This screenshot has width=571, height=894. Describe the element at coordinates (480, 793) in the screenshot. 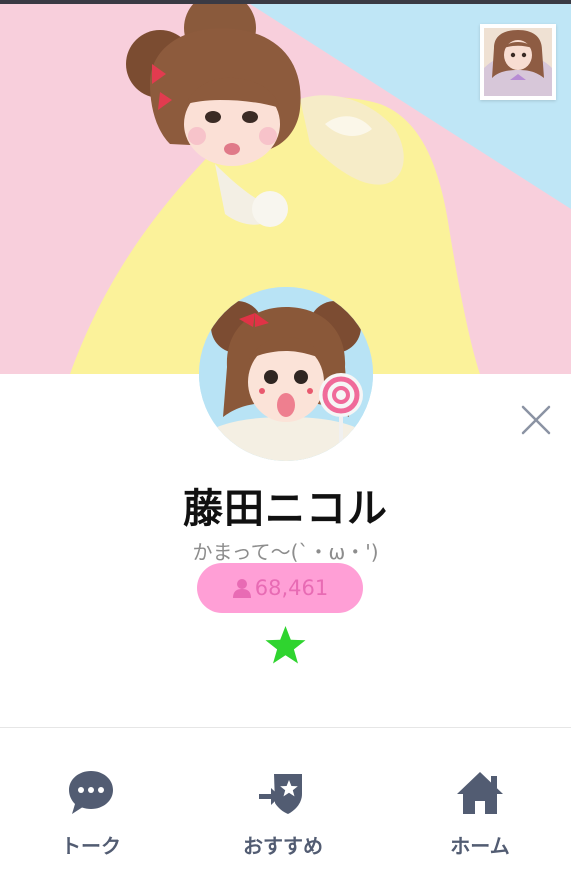

I see `home-icon` at that location.